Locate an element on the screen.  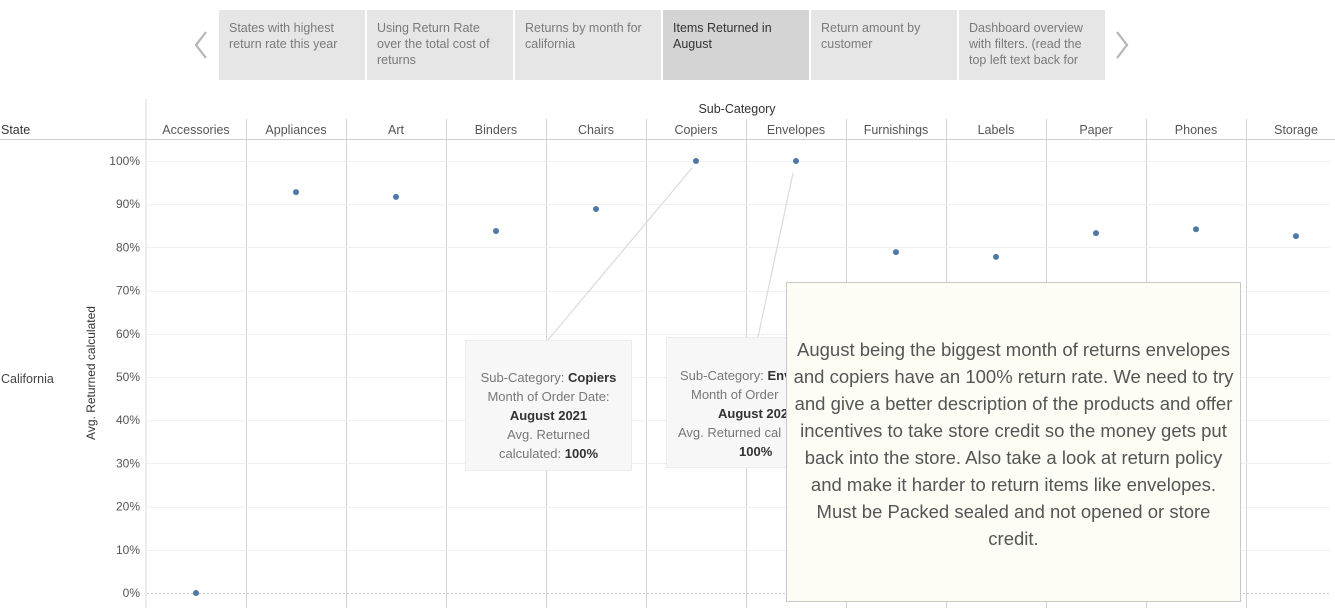
data-point-accessories is located at coordinates (196, 593).